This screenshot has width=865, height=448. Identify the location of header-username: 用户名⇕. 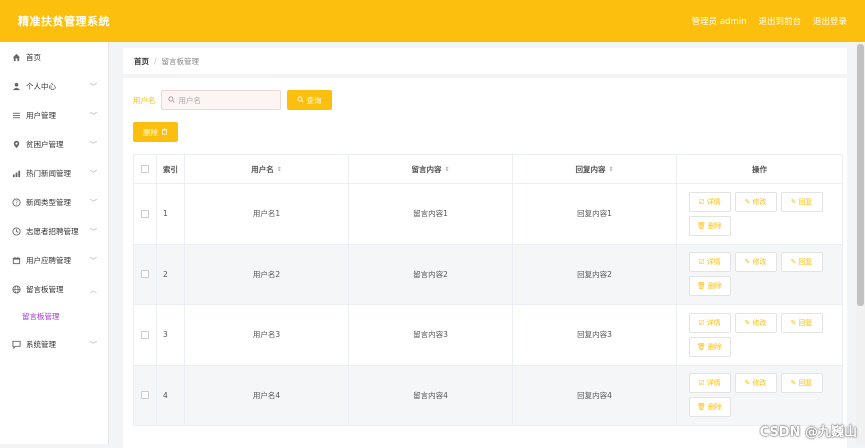
(267, 169).